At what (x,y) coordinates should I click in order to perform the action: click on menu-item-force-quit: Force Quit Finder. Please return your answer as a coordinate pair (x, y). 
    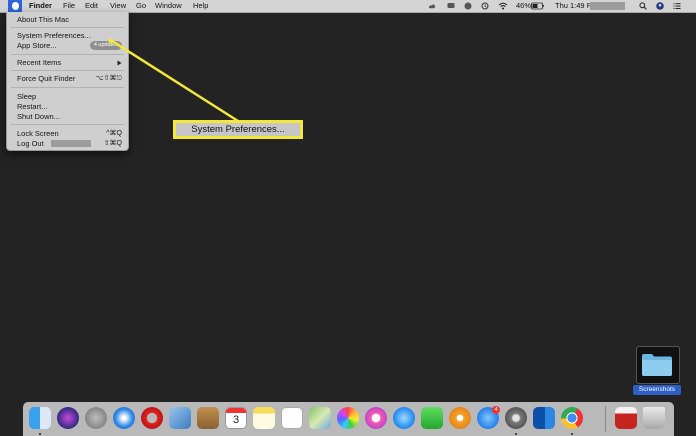
    Looking at the image, I should click on (46, 78).